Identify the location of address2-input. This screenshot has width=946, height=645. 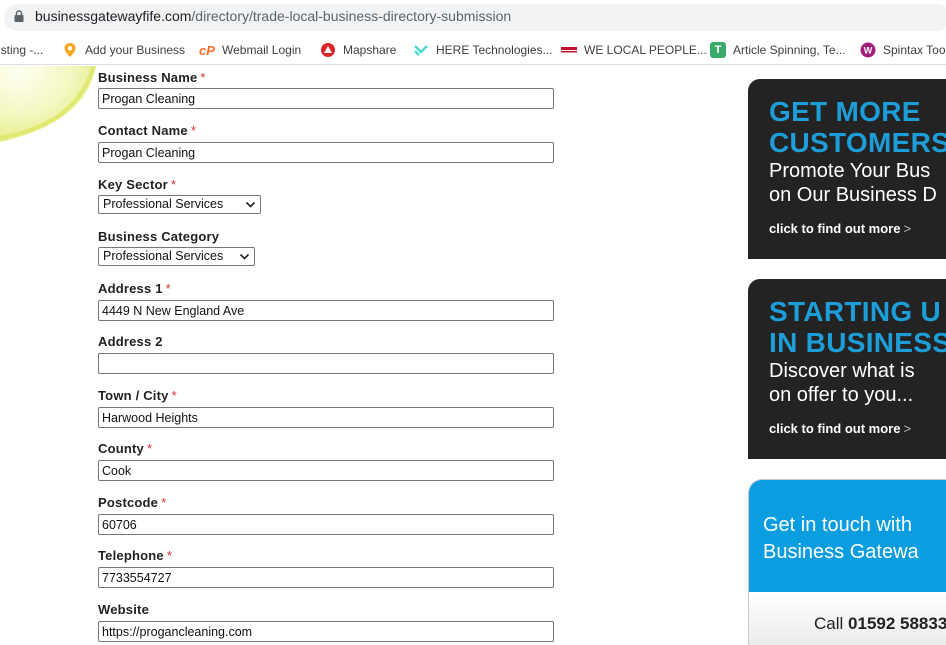
(326, 363).